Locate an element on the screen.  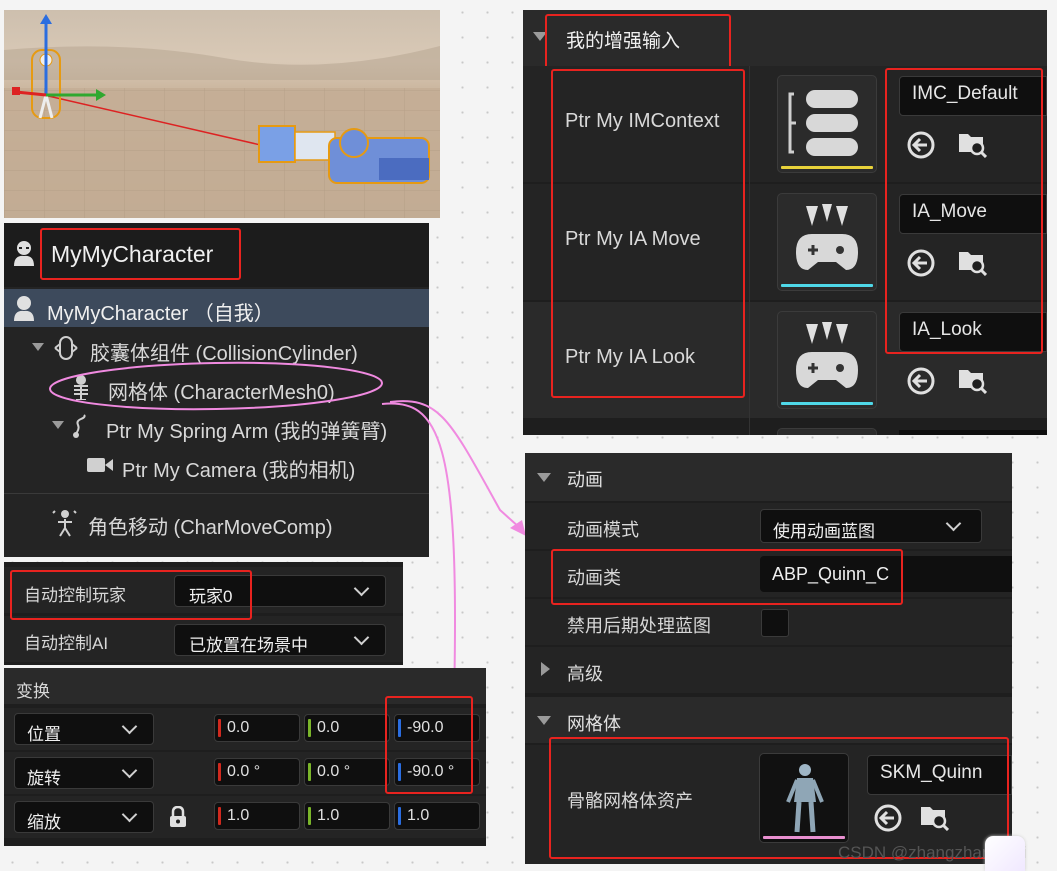
viewport-preview is located at coordinates (222, 114).